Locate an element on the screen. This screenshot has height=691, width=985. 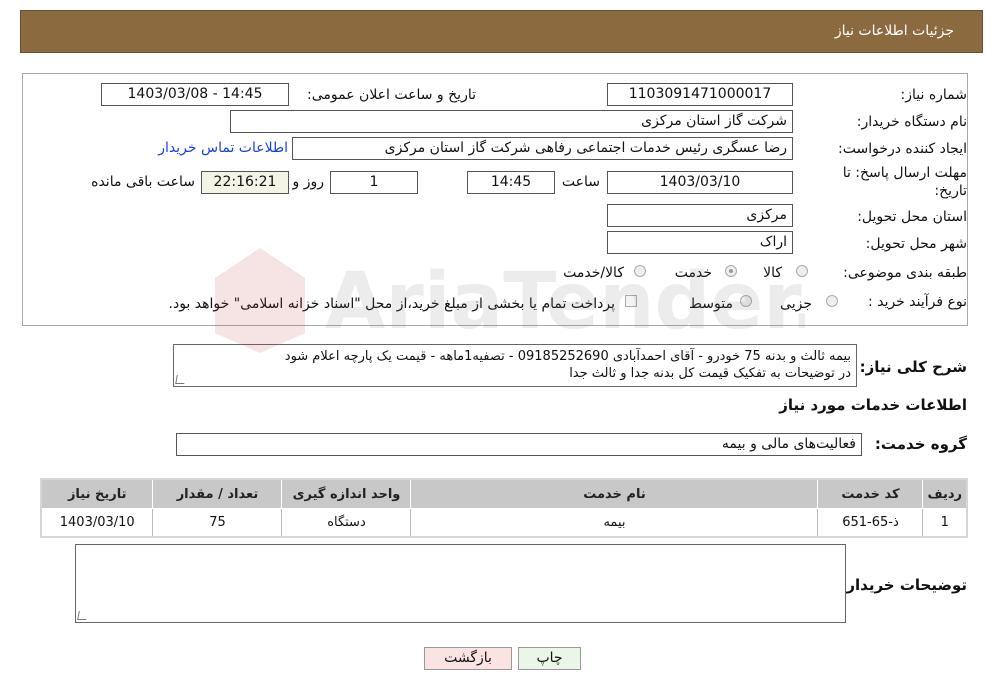
province-field: مرکزی is located at coordinates (700, 215).